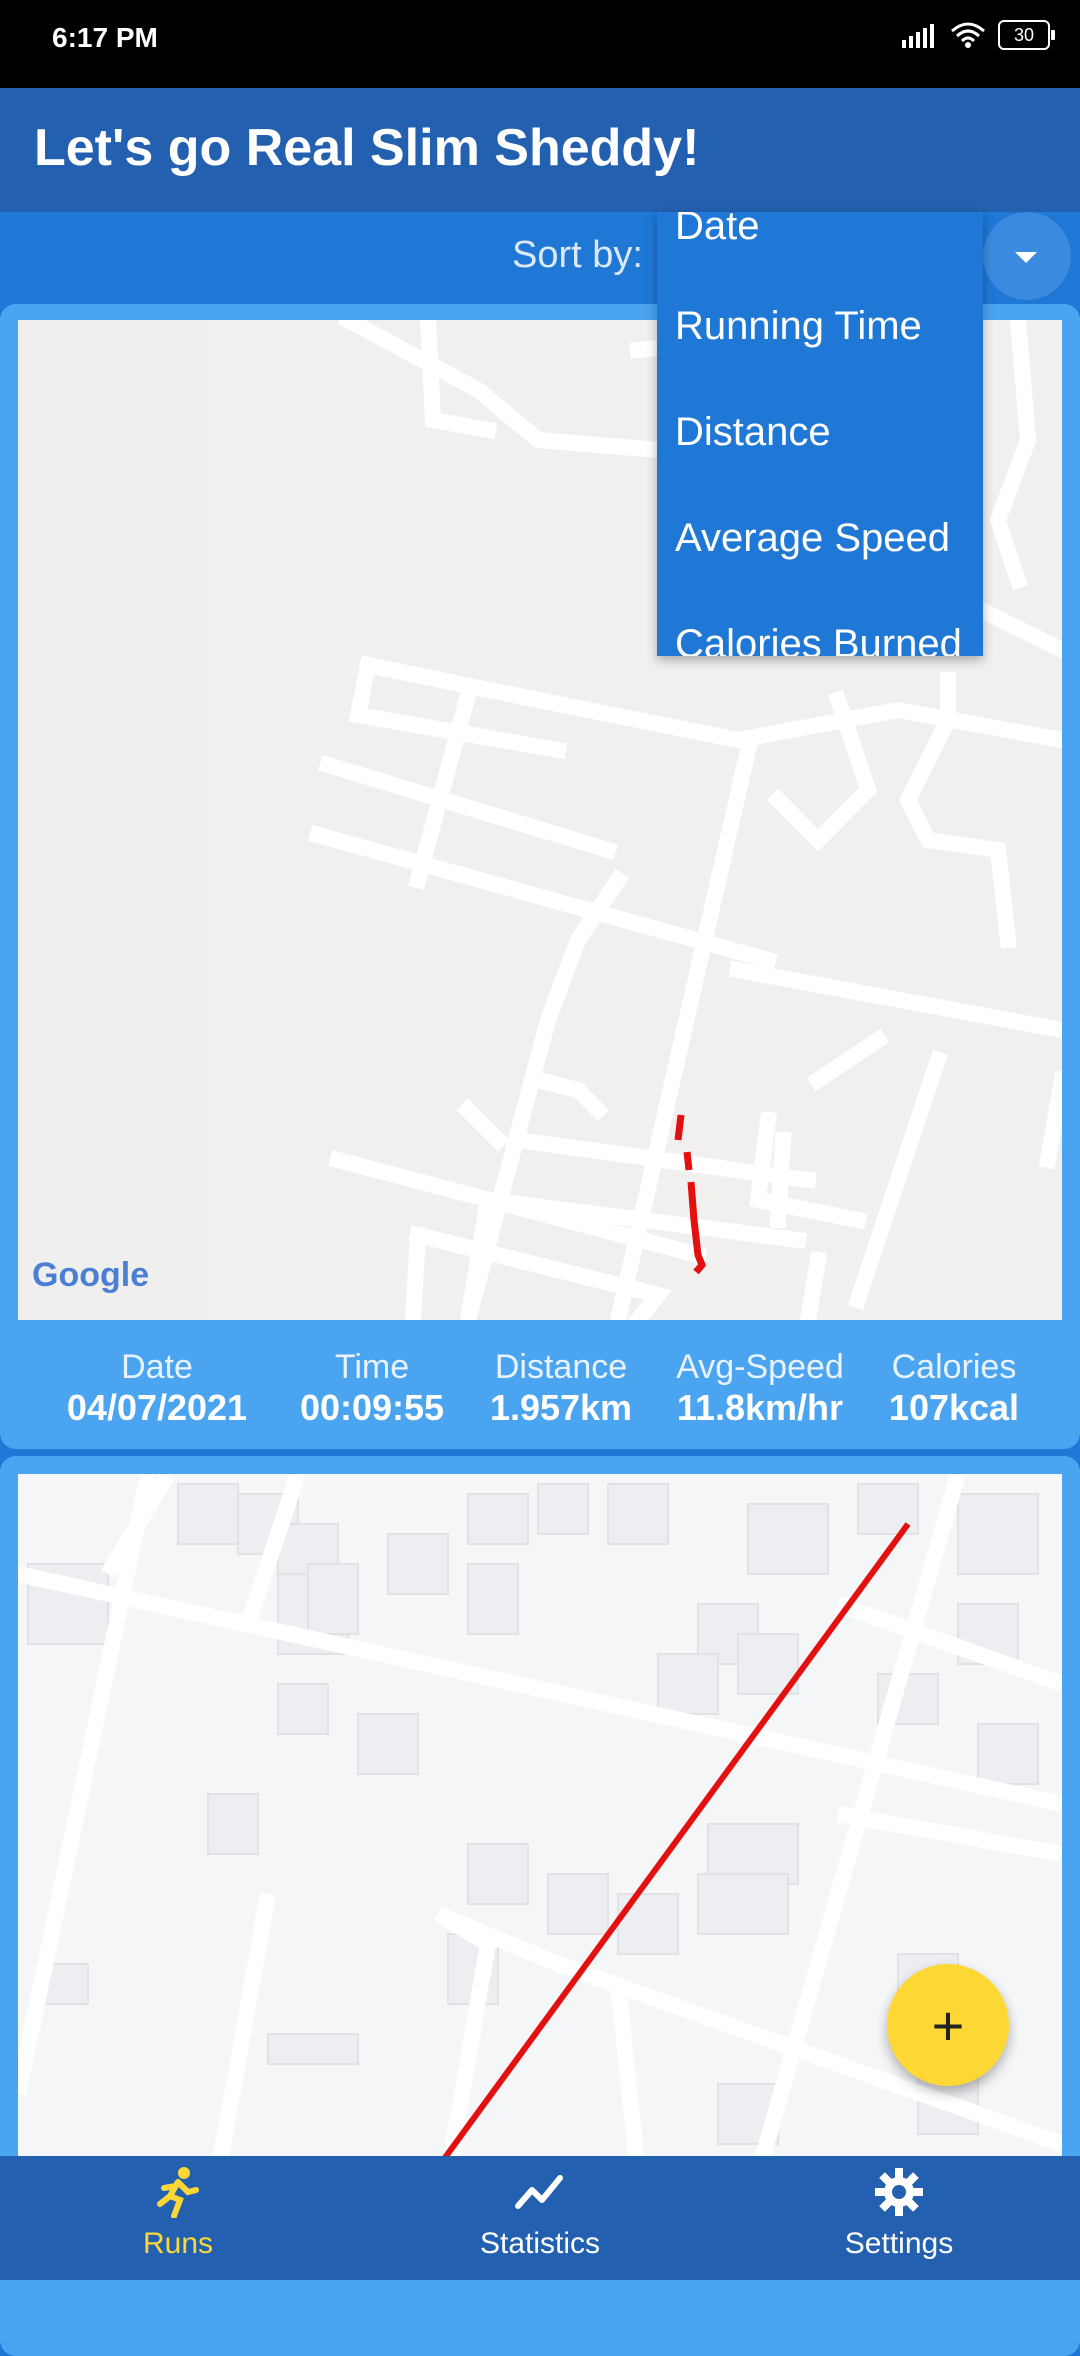 The height and width of the screenshot is (2356, 1080). What do you see at coordinates (539, 2192) in the screenshot?
I see `chart-line-icon` at bounding box center [539, 2192].